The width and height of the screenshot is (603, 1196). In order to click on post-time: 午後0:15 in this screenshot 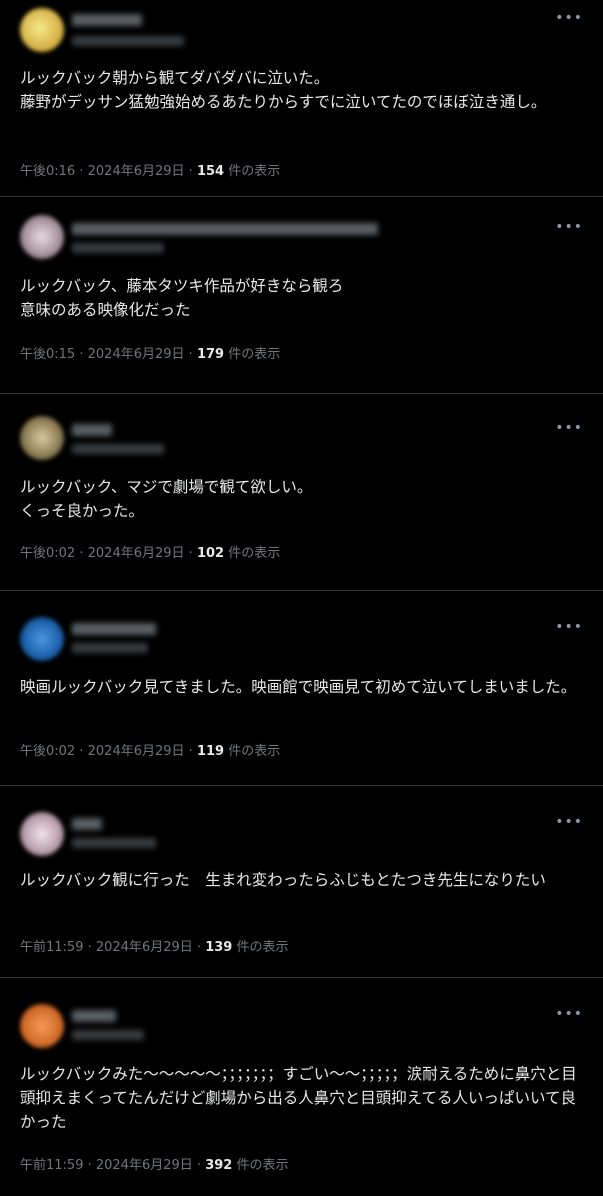, I will do `click(47, 354)`.